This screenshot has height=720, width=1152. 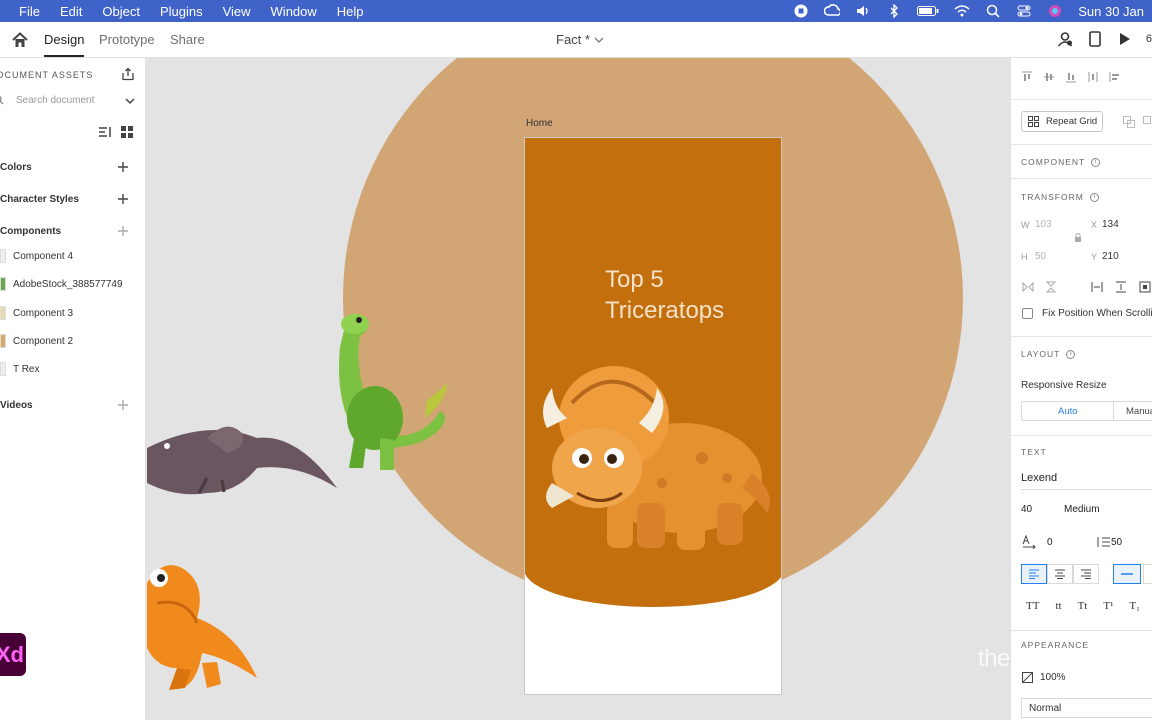 I want to click on add-video-icon, so click(x=123, y=405).